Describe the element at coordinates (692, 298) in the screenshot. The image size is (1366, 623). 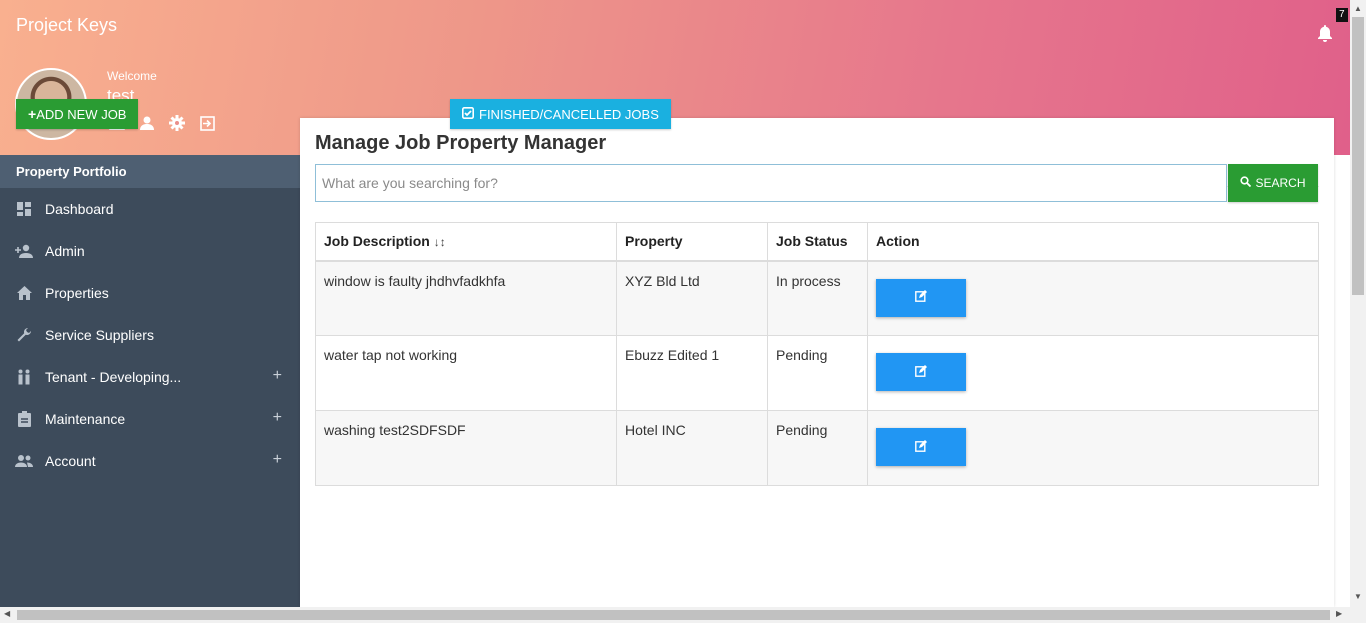
I see `property-cell: XYZ Bld Ltd` at that location.